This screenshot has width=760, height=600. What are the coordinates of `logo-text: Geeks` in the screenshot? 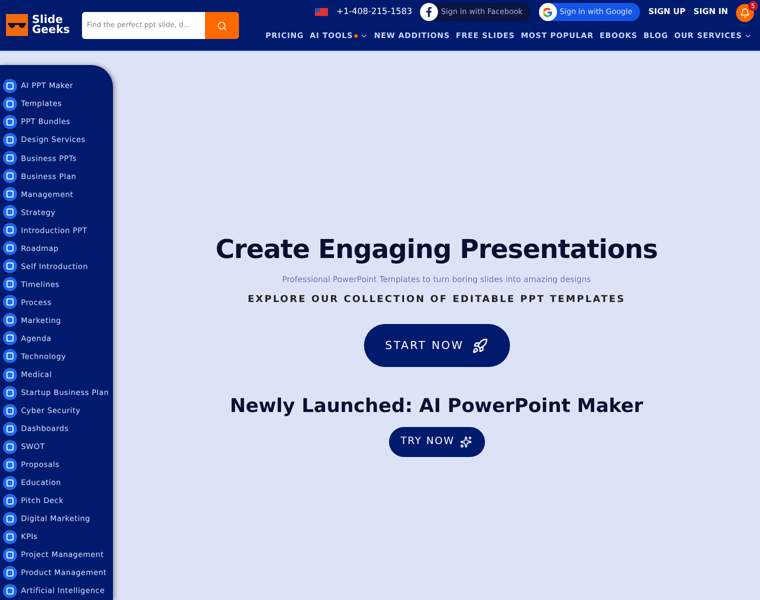 It's located at (51, 30).